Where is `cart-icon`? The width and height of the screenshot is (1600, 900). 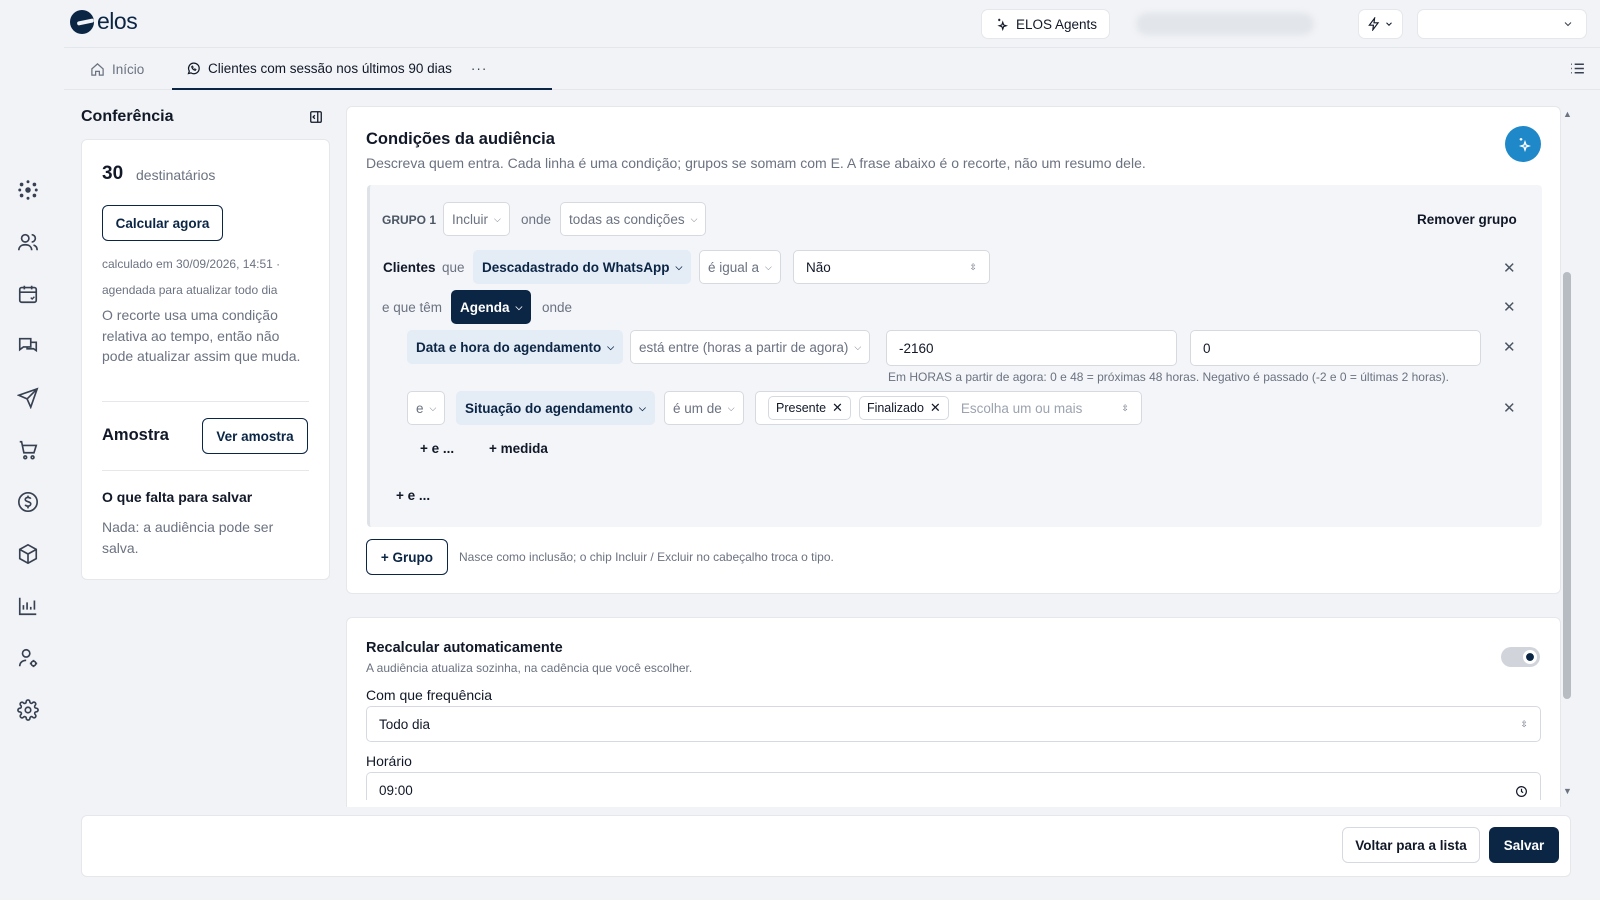
cart-icon is located at coordinates (28, 450).